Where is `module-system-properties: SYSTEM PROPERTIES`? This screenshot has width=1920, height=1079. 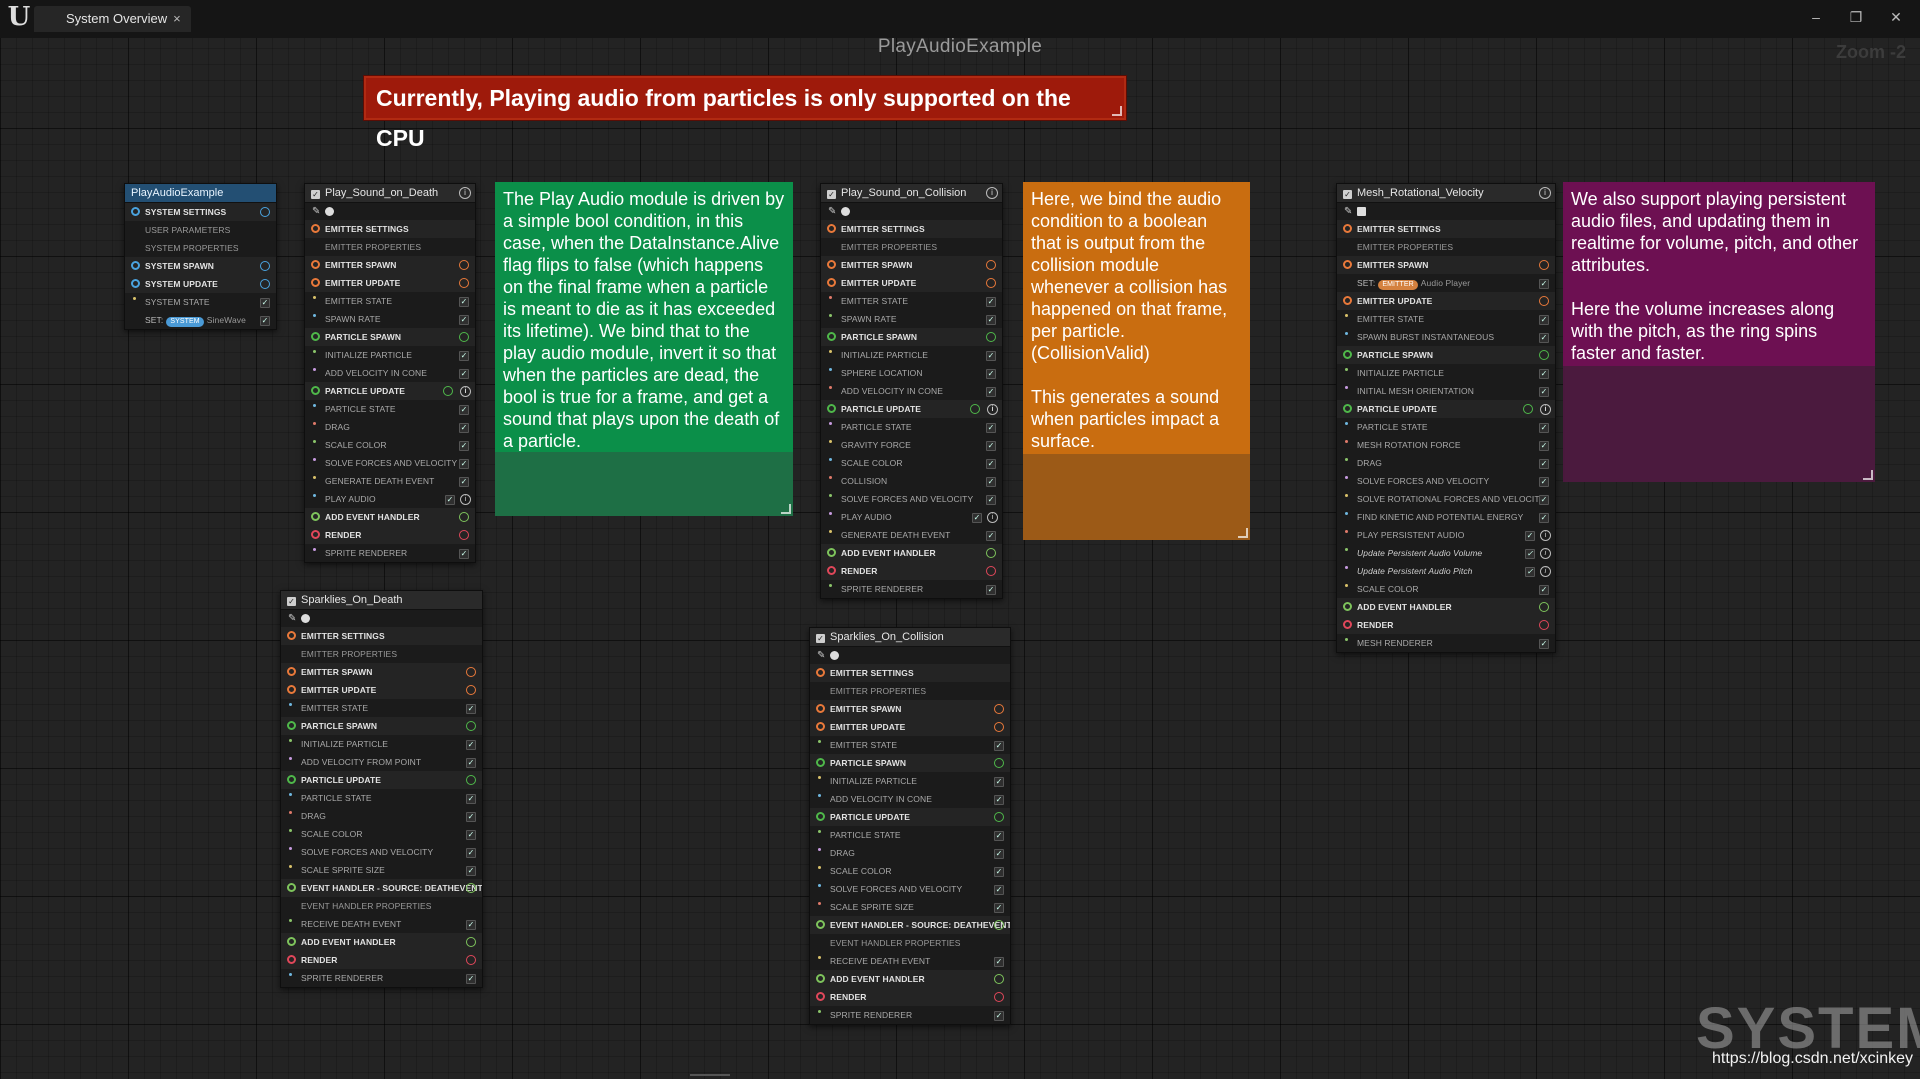 module-system-properties: SYSTEM PROPERTIES is located at coordinates (200, 248).